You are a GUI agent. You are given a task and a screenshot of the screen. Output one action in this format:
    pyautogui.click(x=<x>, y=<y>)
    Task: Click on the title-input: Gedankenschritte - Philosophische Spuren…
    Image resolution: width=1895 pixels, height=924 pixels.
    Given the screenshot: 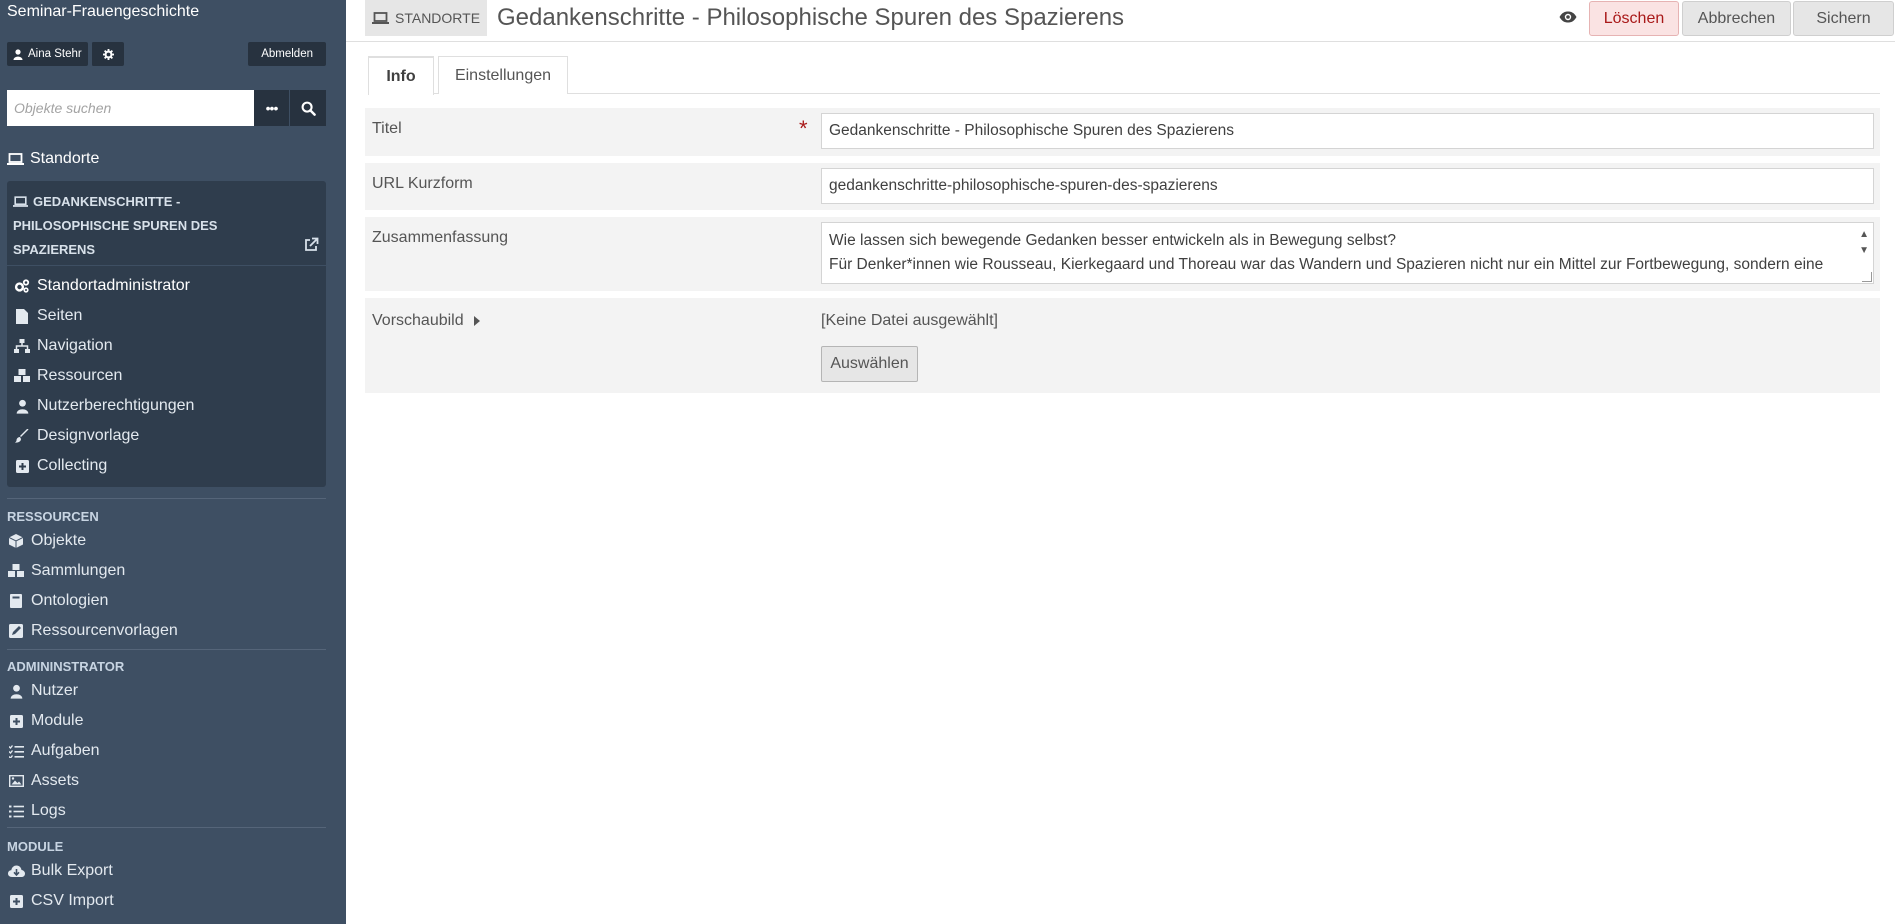 What is the action you would take?
    pyautogui.click(x=1347, y=131)
    